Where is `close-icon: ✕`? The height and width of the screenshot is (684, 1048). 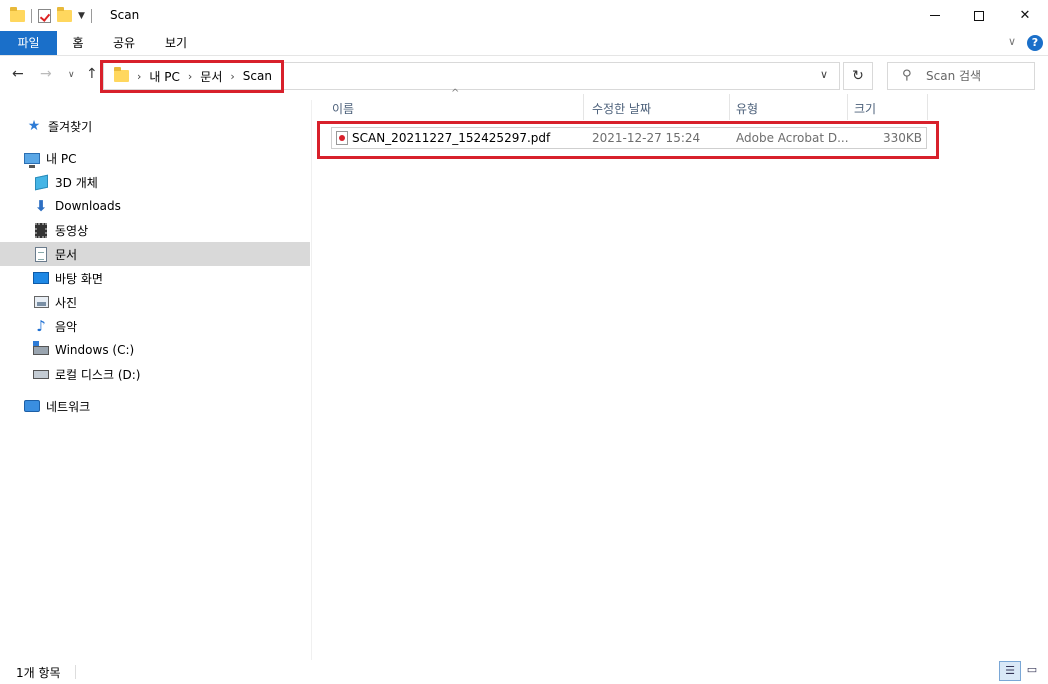 close-icon: ✕ is located at coordinates (1025, 15).